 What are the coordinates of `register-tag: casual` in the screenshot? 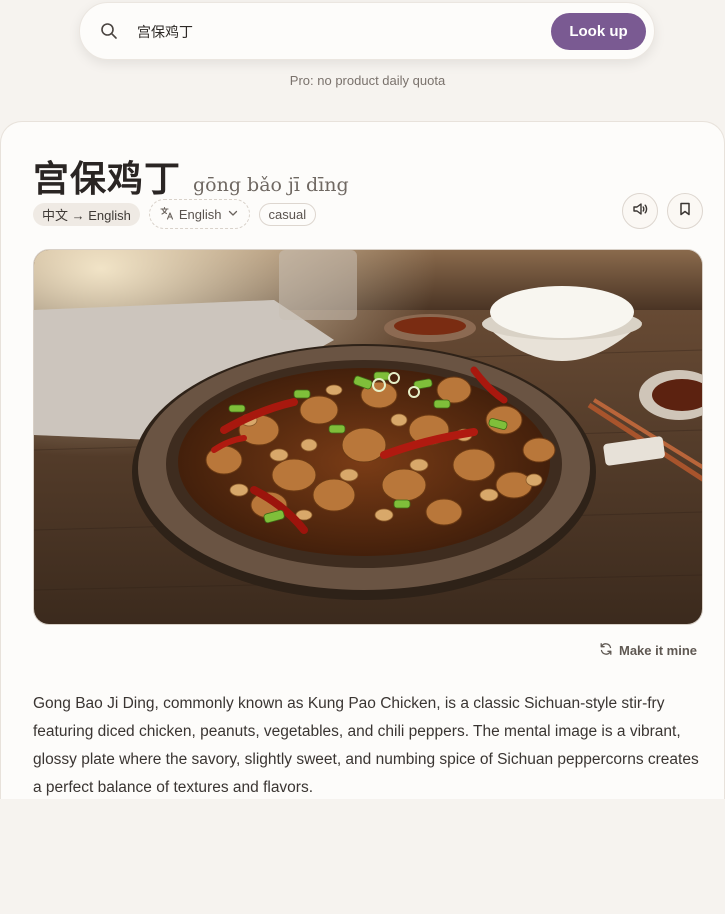 It's located at (287, 214).